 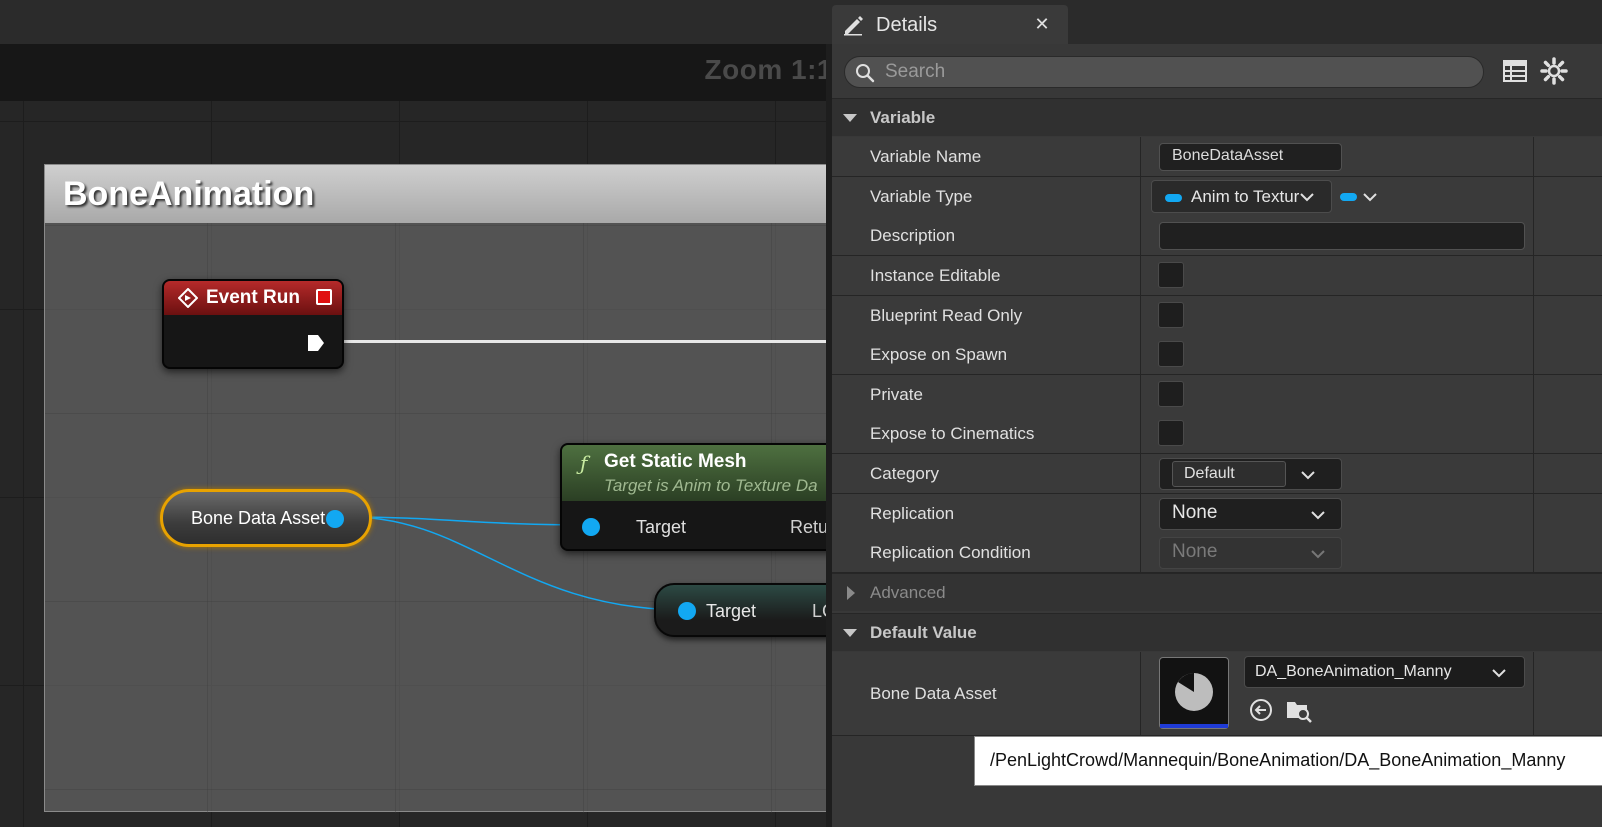 What do you see at coordinates (1250, 553) in the screenshot?
I see `replication-condition-dropdown: None` at bounding box center [1250, 553].